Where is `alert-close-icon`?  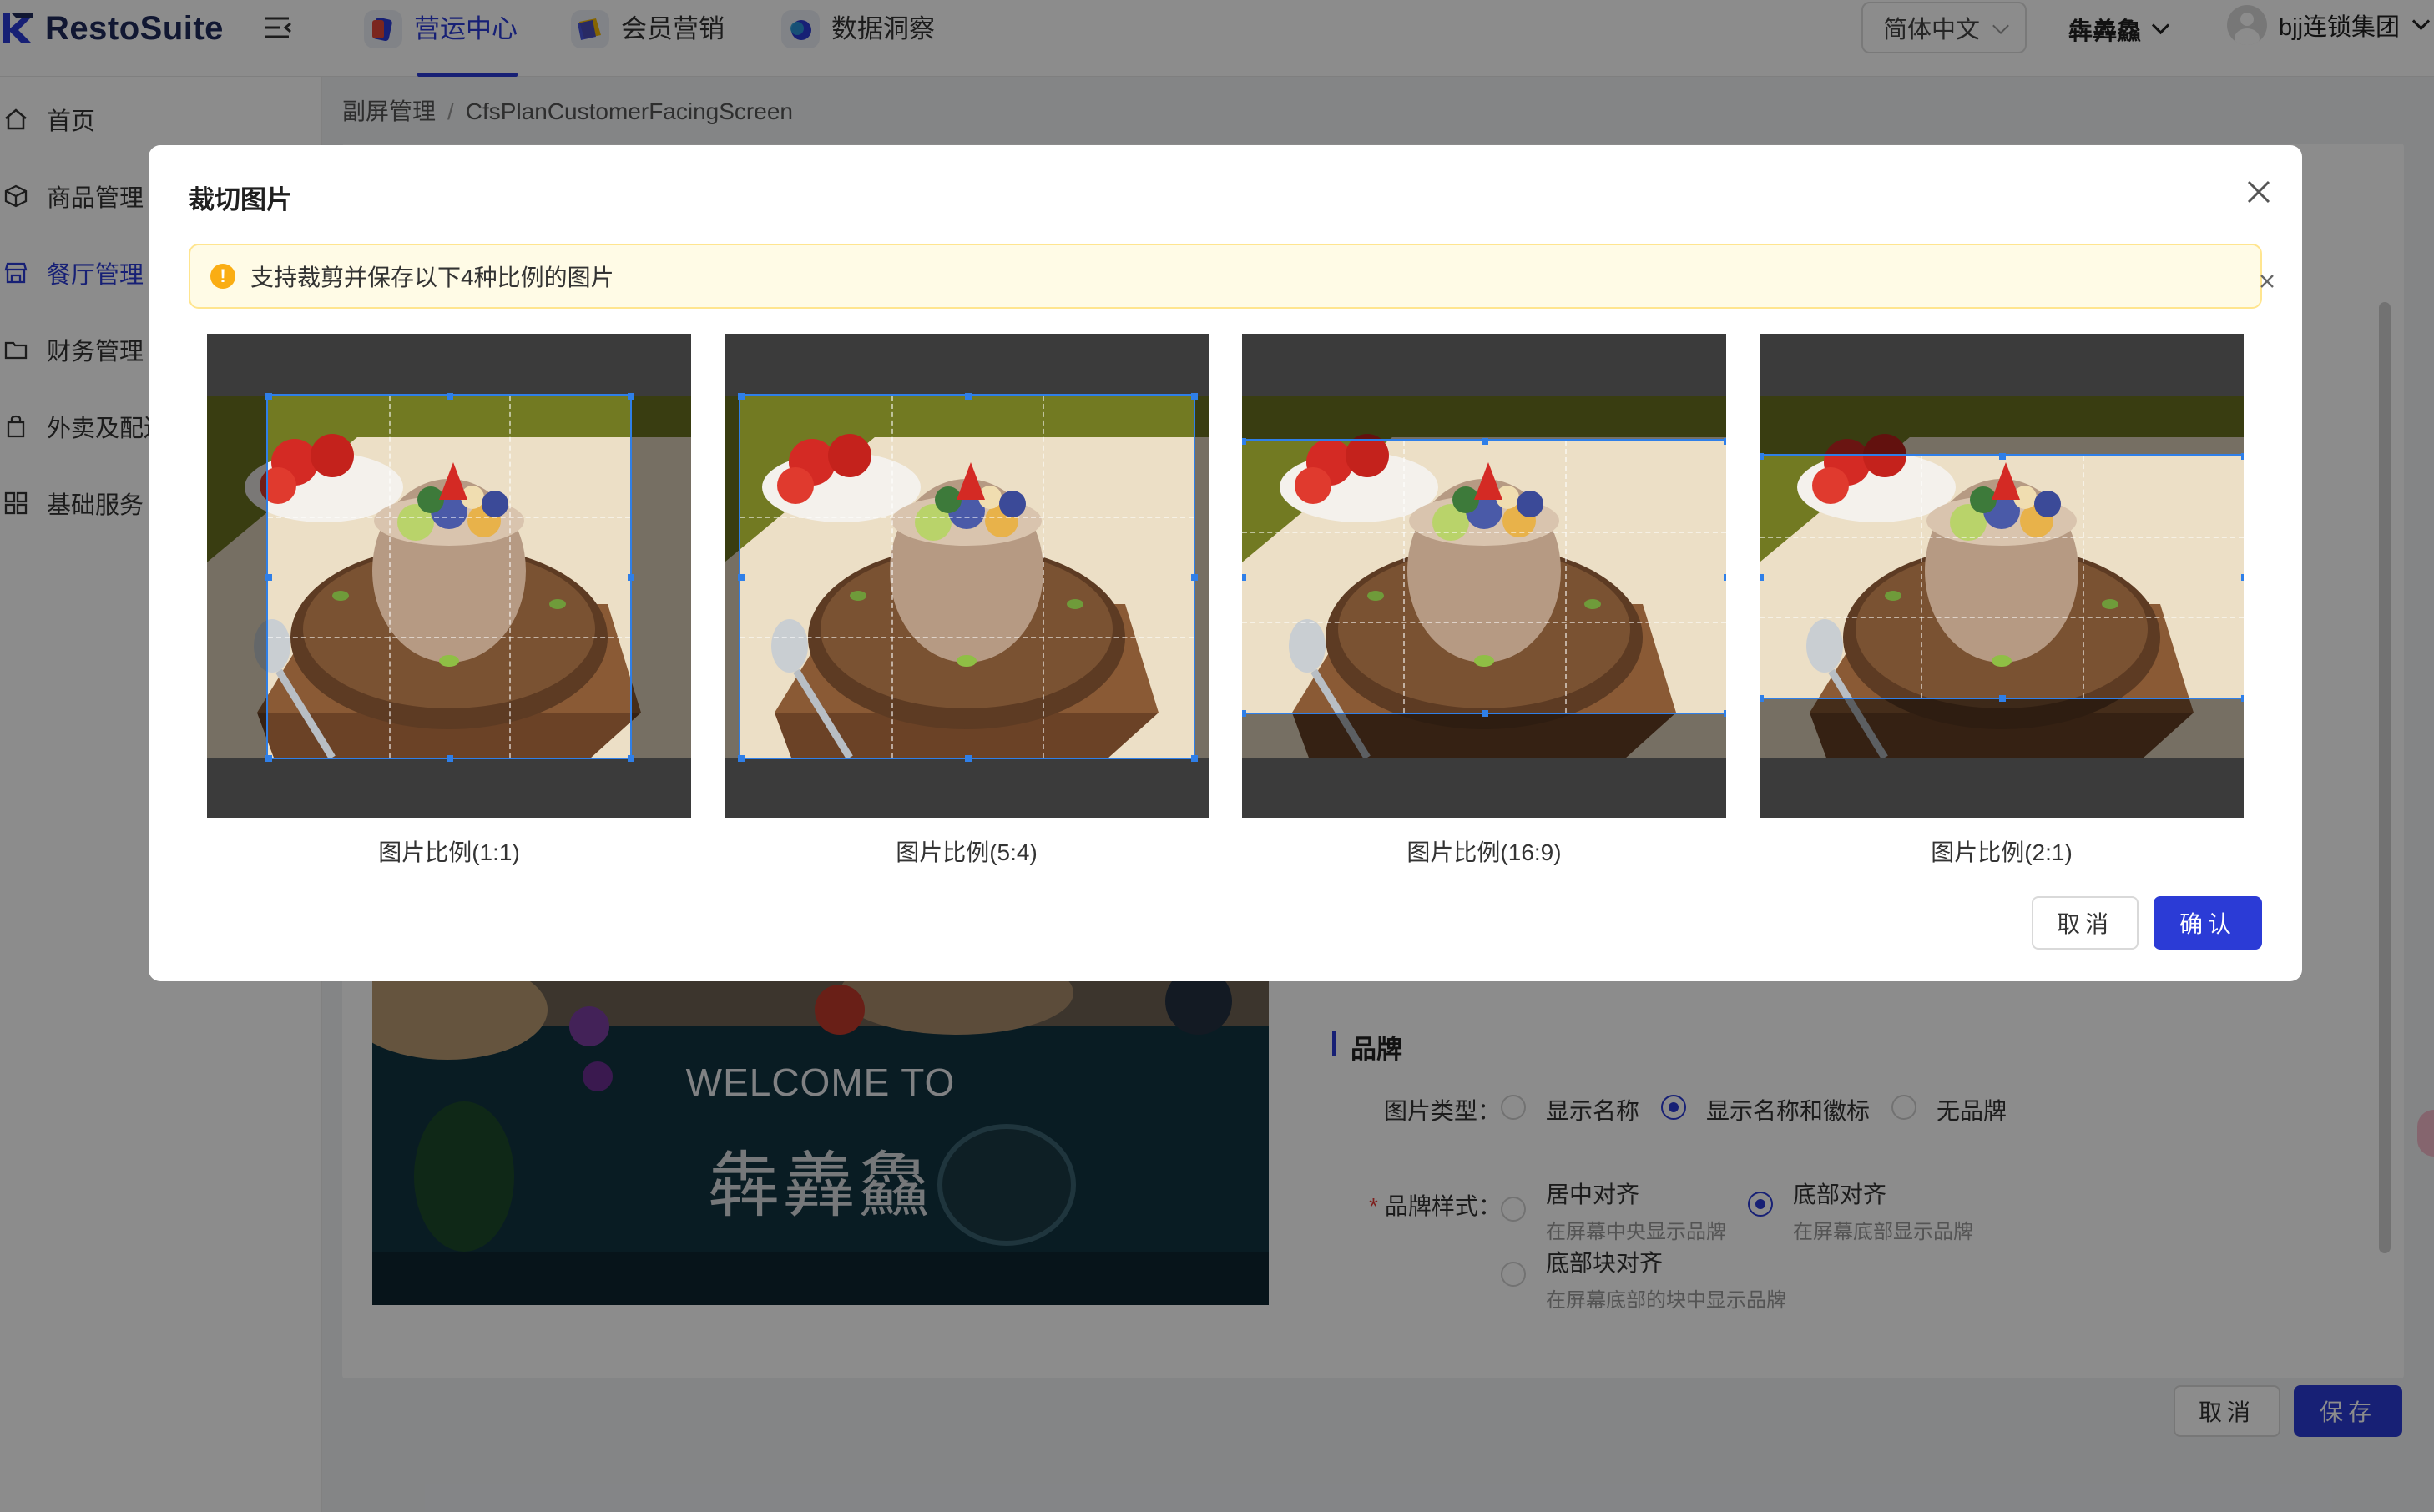 alert-close-icon is located at coordinates (2267, 278).